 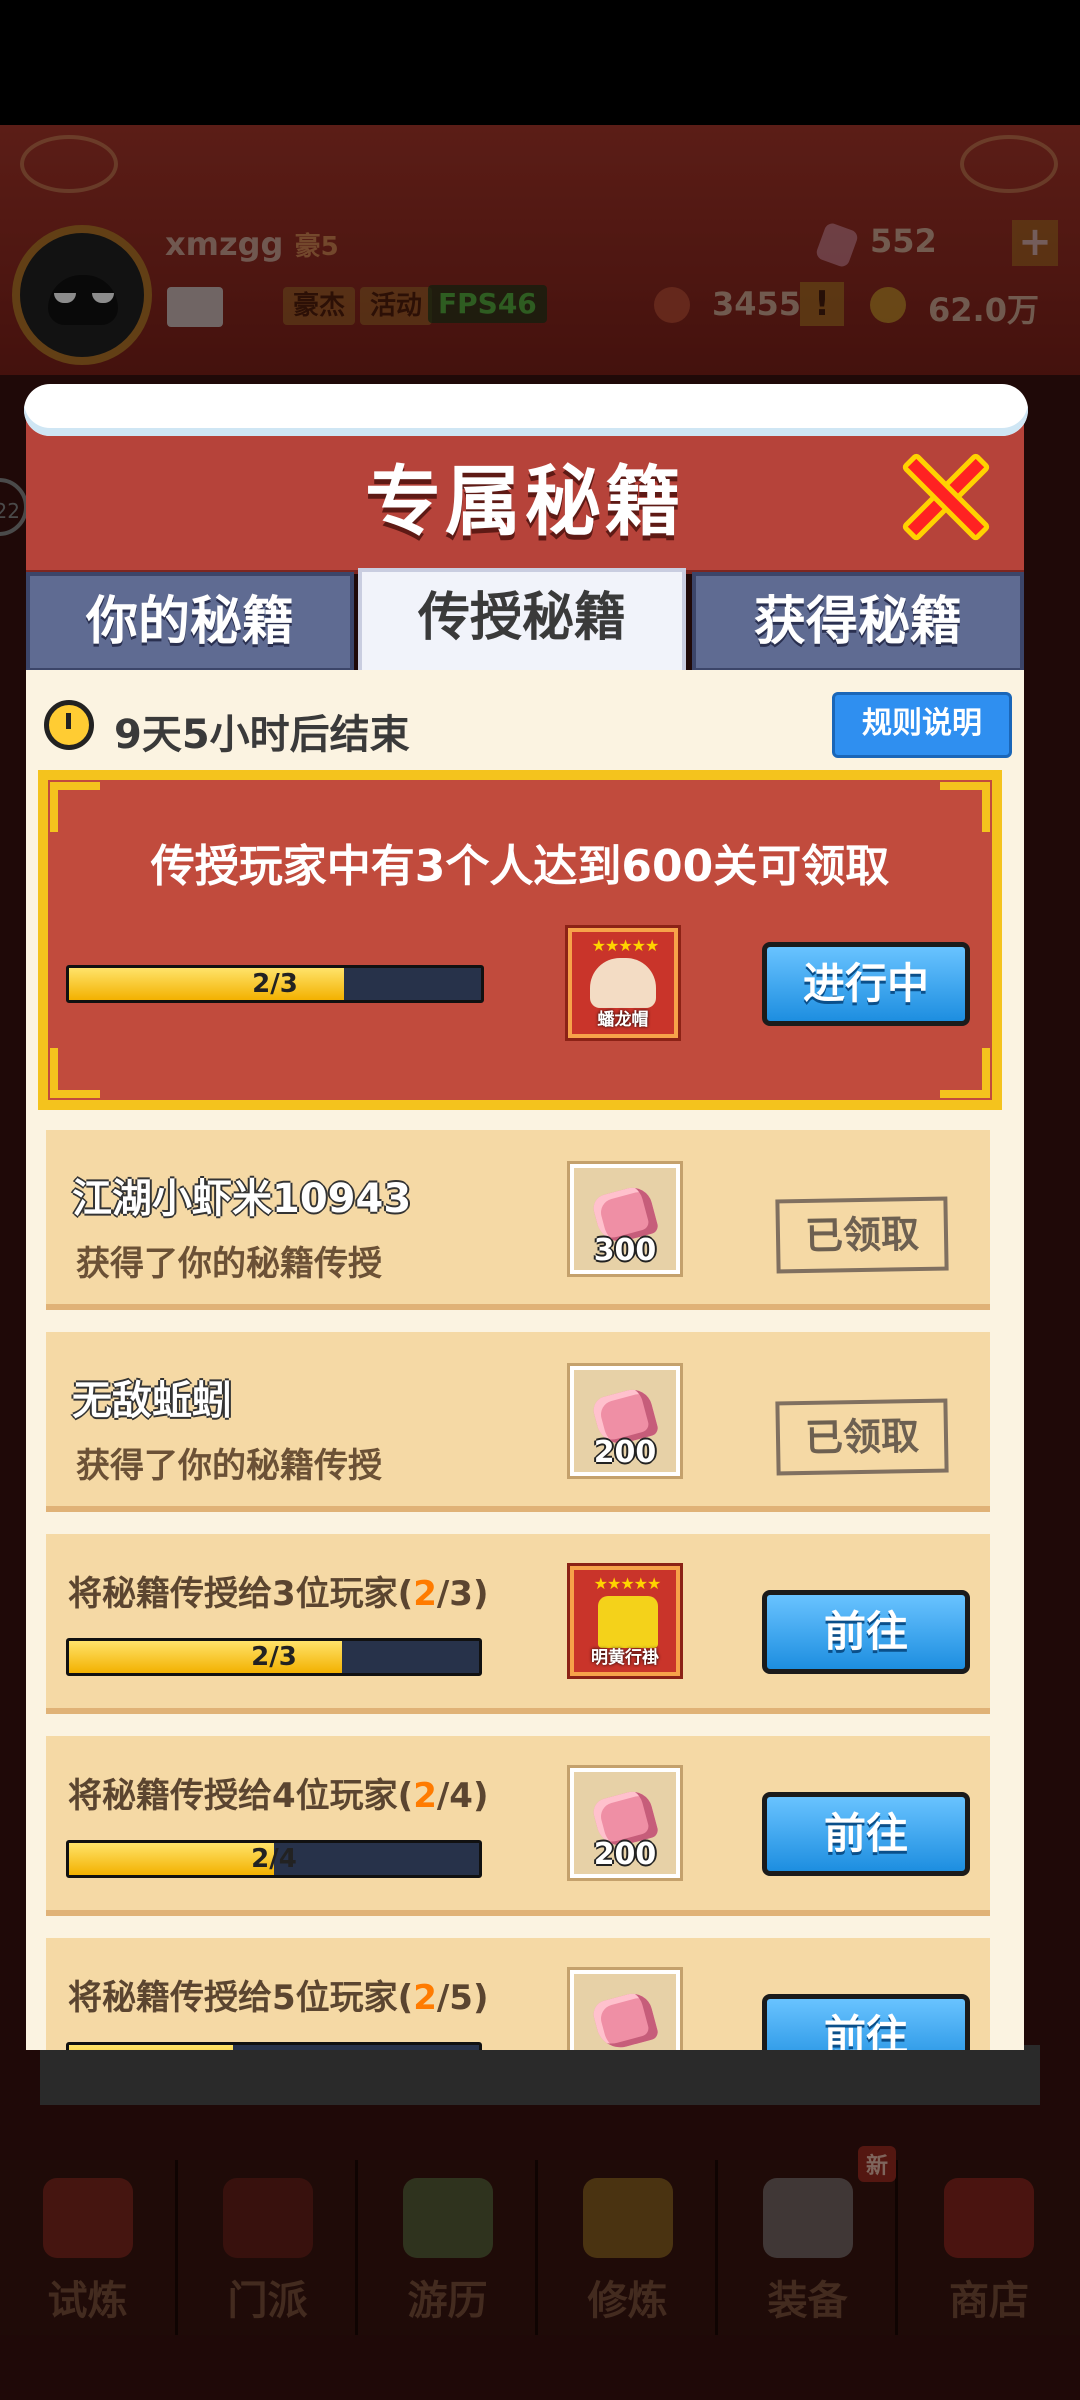 What do you see at coordinates (625, 1250) in the screenshot?
I see `reward-count: 300` at bounding box center [625, 1250].